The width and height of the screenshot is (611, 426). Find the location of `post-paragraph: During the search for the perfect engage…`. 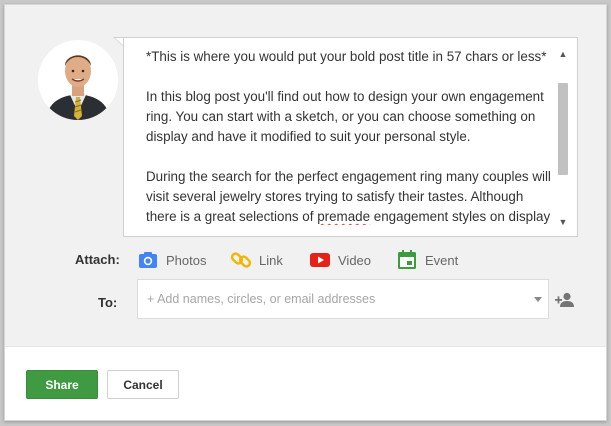

post-paragraph: During the search for the perfect engage… is located at coordinates (350, 196).